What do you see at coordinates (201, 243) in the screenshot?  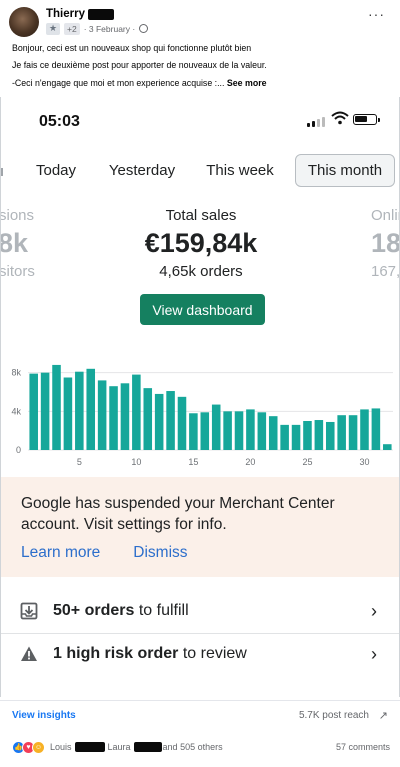 I see `total-sales-value: €159,84k` at bounding box center [201, 243].